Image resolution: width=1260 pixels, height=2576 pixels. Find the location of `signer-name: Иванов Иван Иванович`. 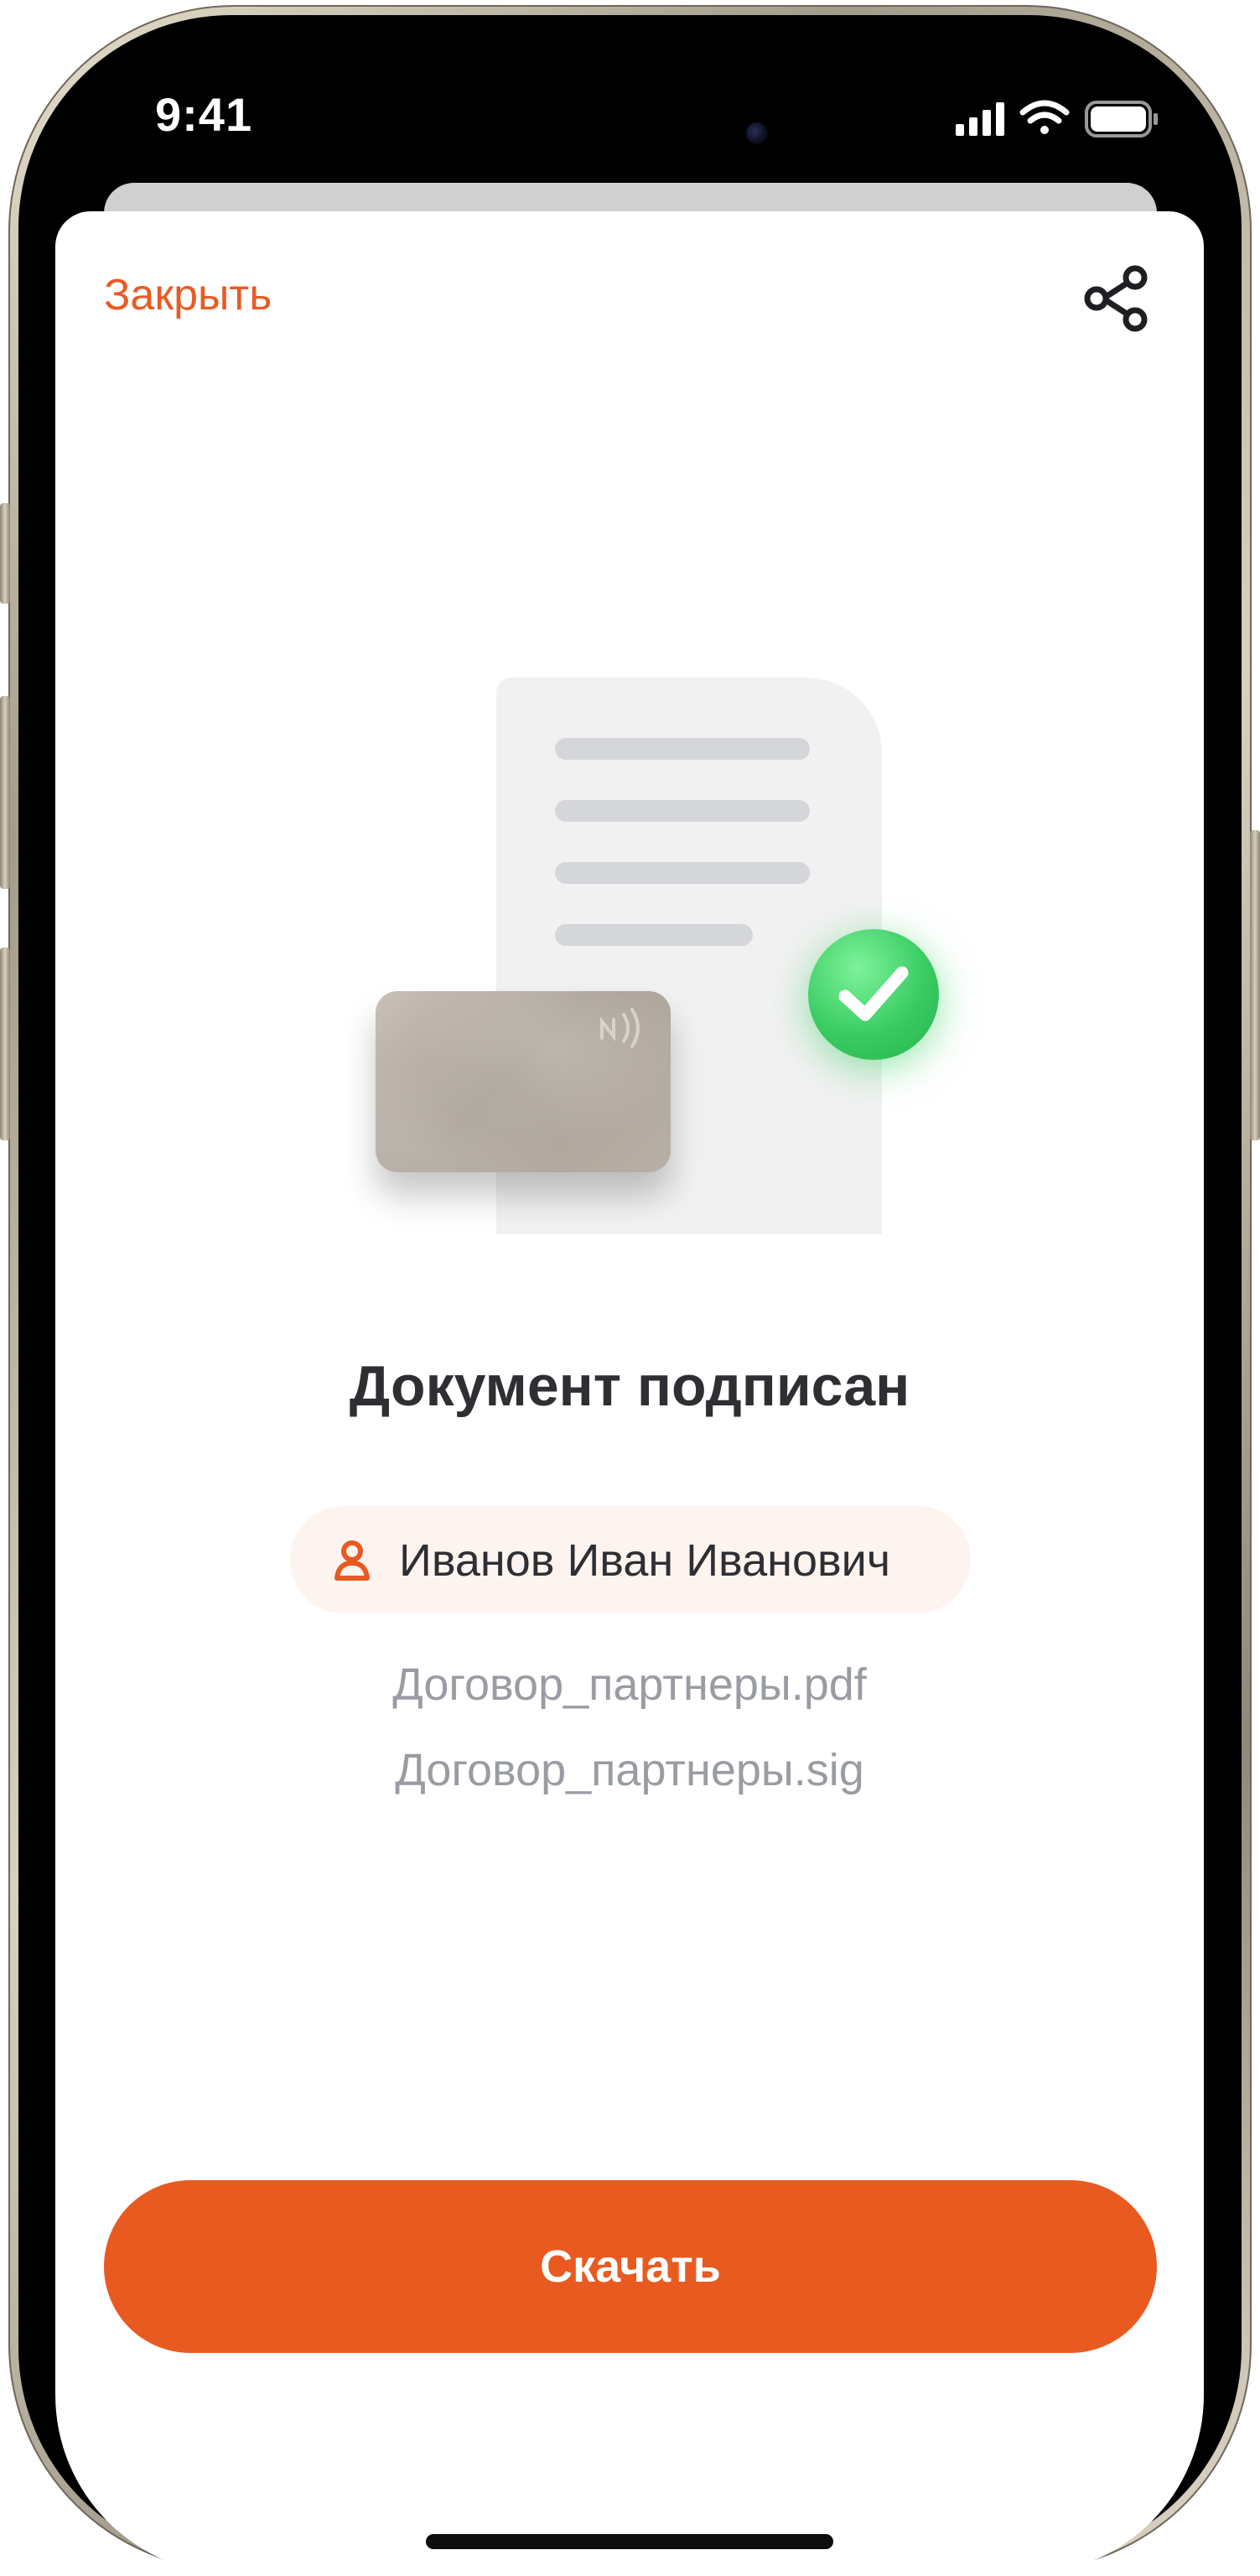

signer-name: Иванов Иван Иванович is located at coordinates (644, 1560).